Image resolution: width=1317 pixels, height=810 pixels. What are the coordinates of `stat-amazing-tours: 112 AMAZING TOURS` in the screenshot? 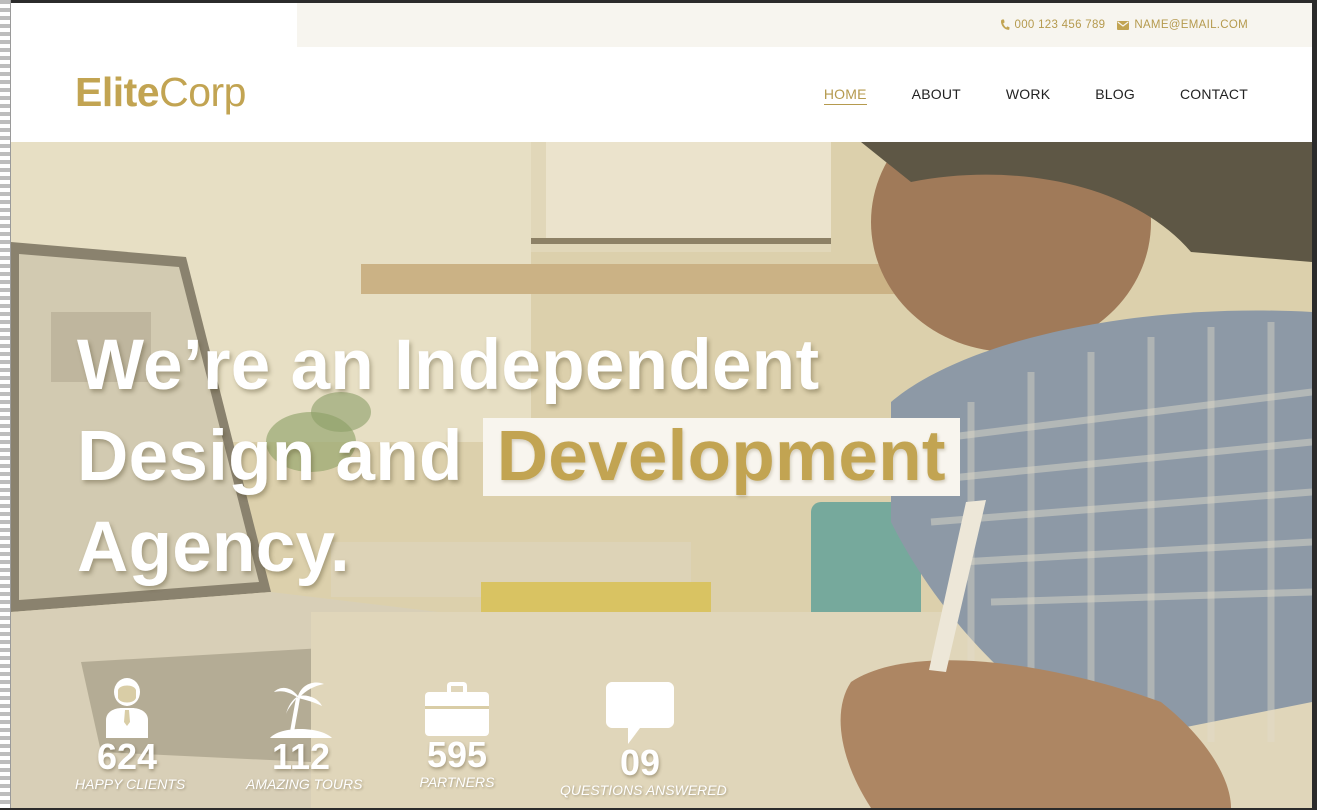 It's located at (304, 734).